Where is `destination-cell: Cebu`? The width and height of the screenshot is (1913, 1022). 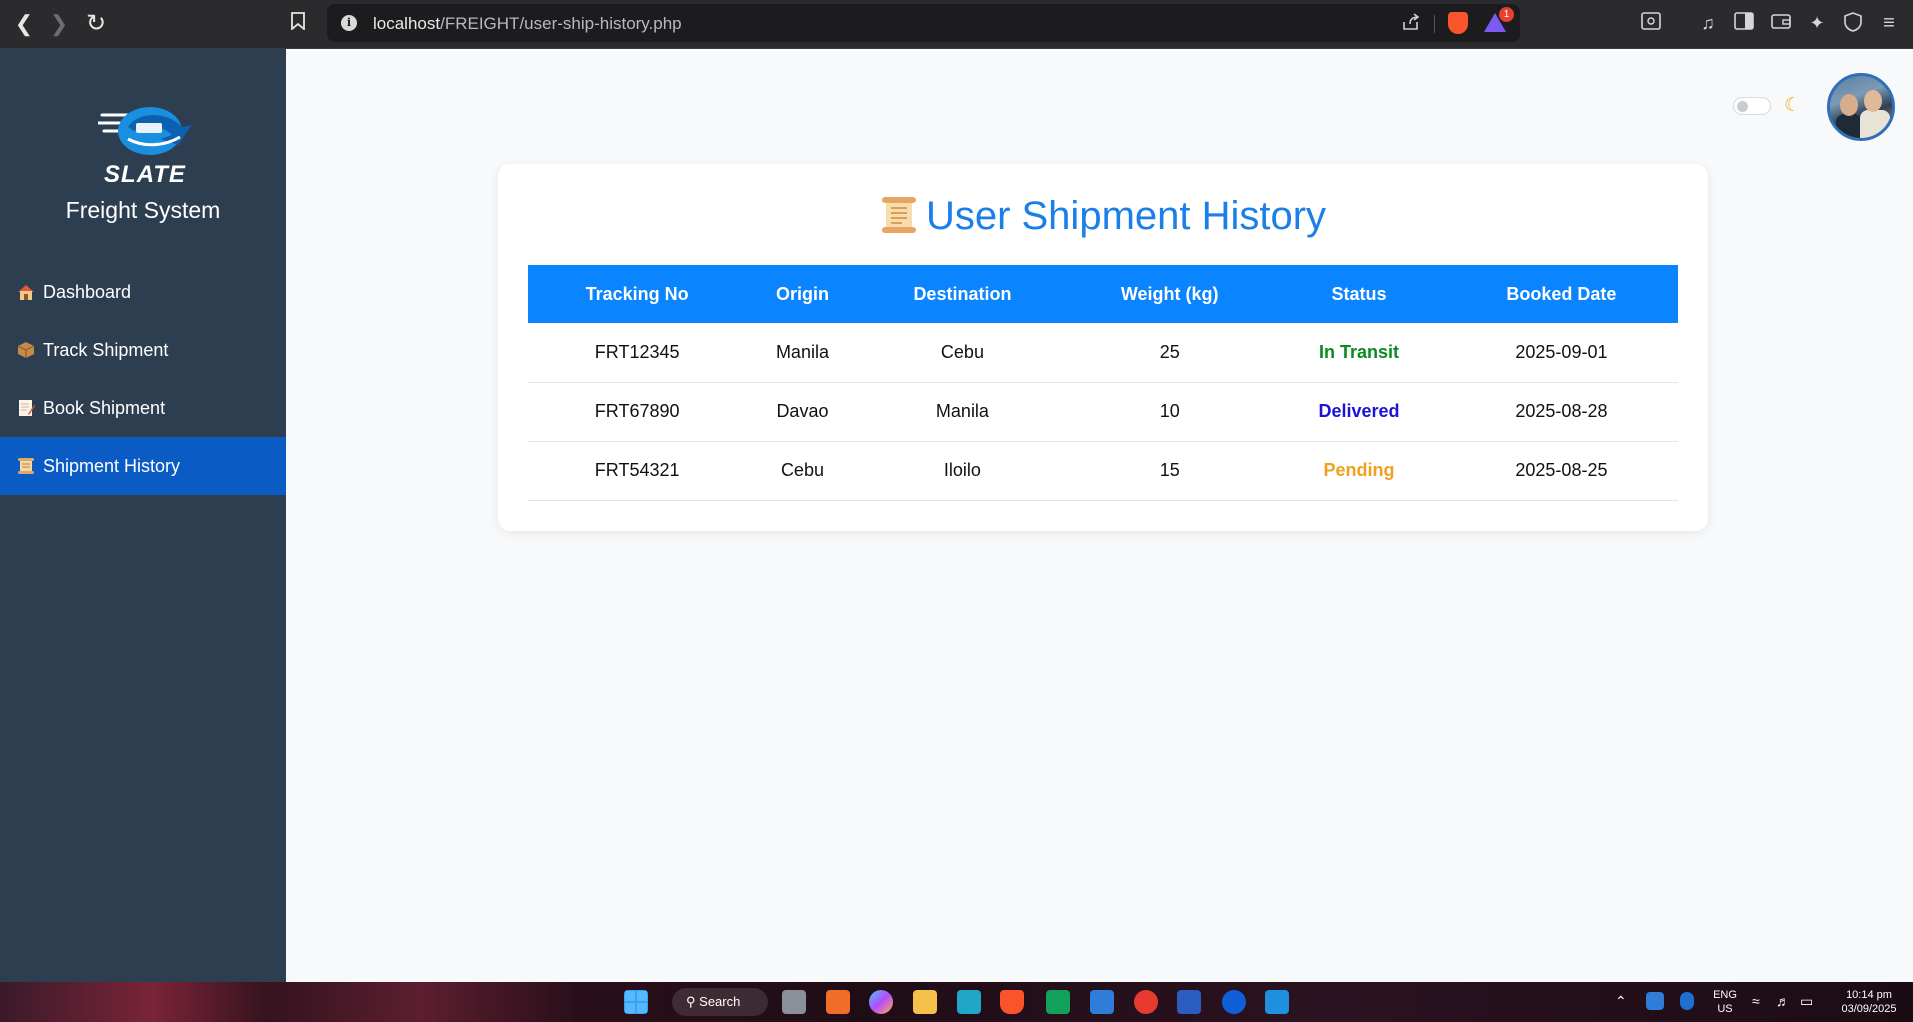 destination-cell: Cebu is located at coordinates (962, 353).